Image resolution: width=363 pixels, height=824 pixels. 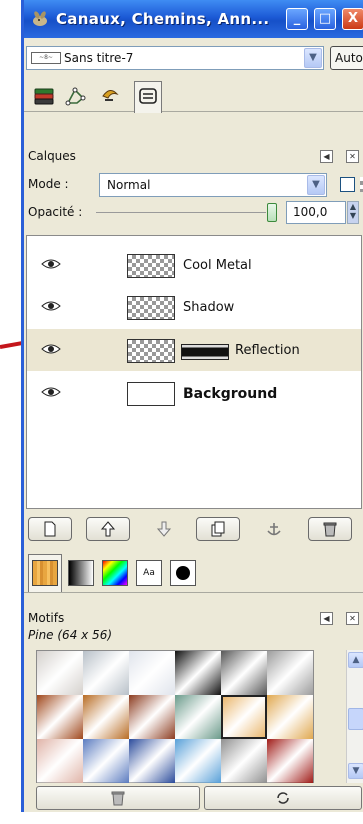 What do you see at coordinates (46, 618) in the screenshot?
I see `patterns-panel-title: Motifs` at bounding box center [46, 618].